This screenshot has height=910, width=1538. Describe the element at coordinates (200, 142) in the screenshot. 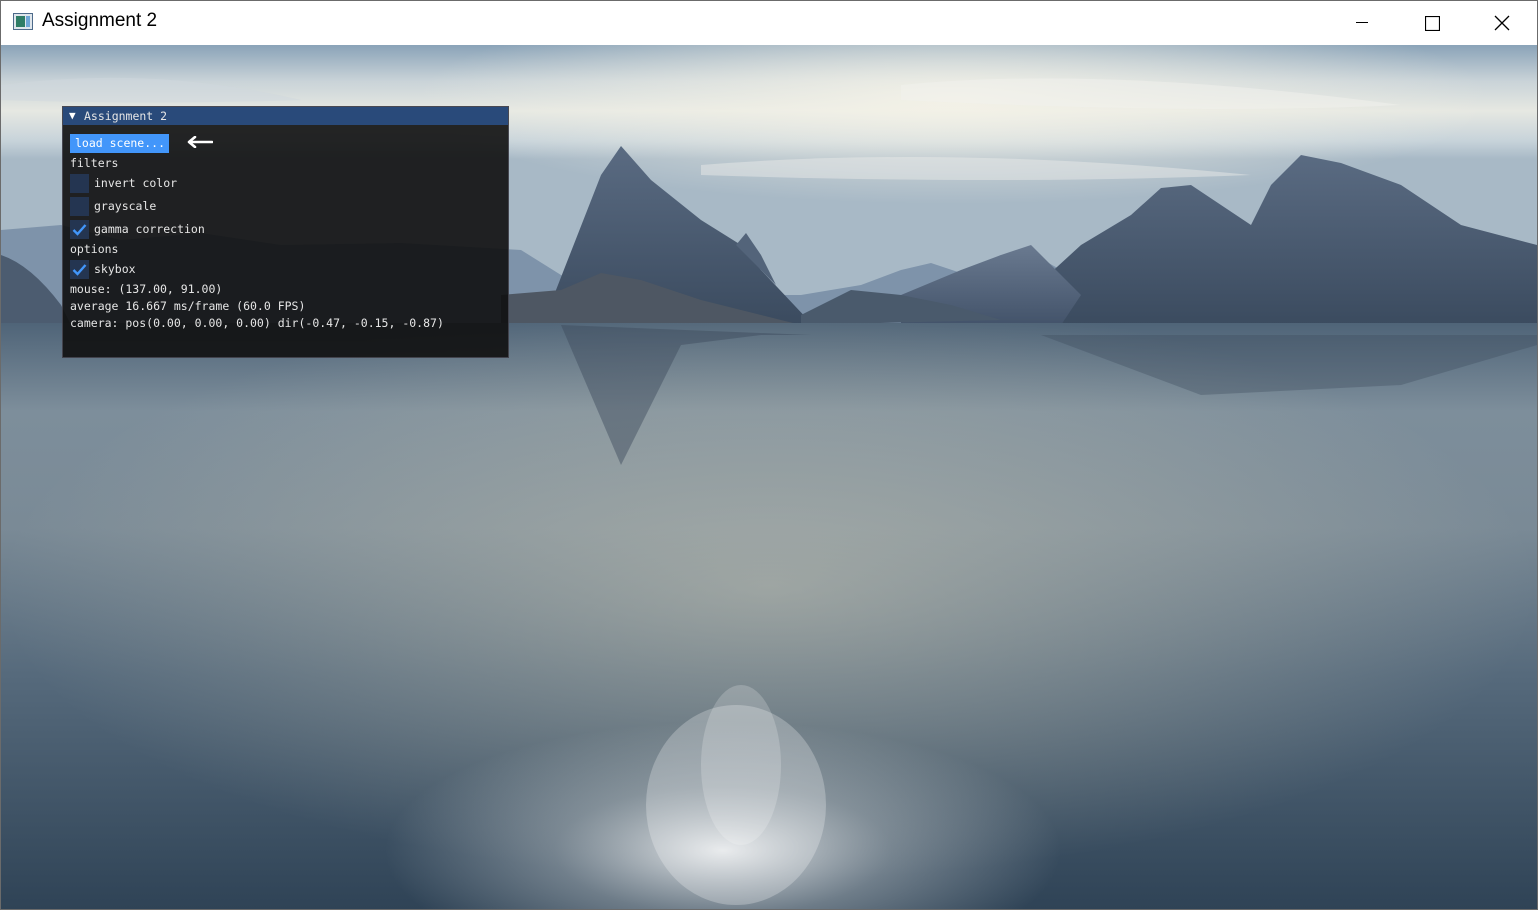

I see `arrow-left-icon` at that location.